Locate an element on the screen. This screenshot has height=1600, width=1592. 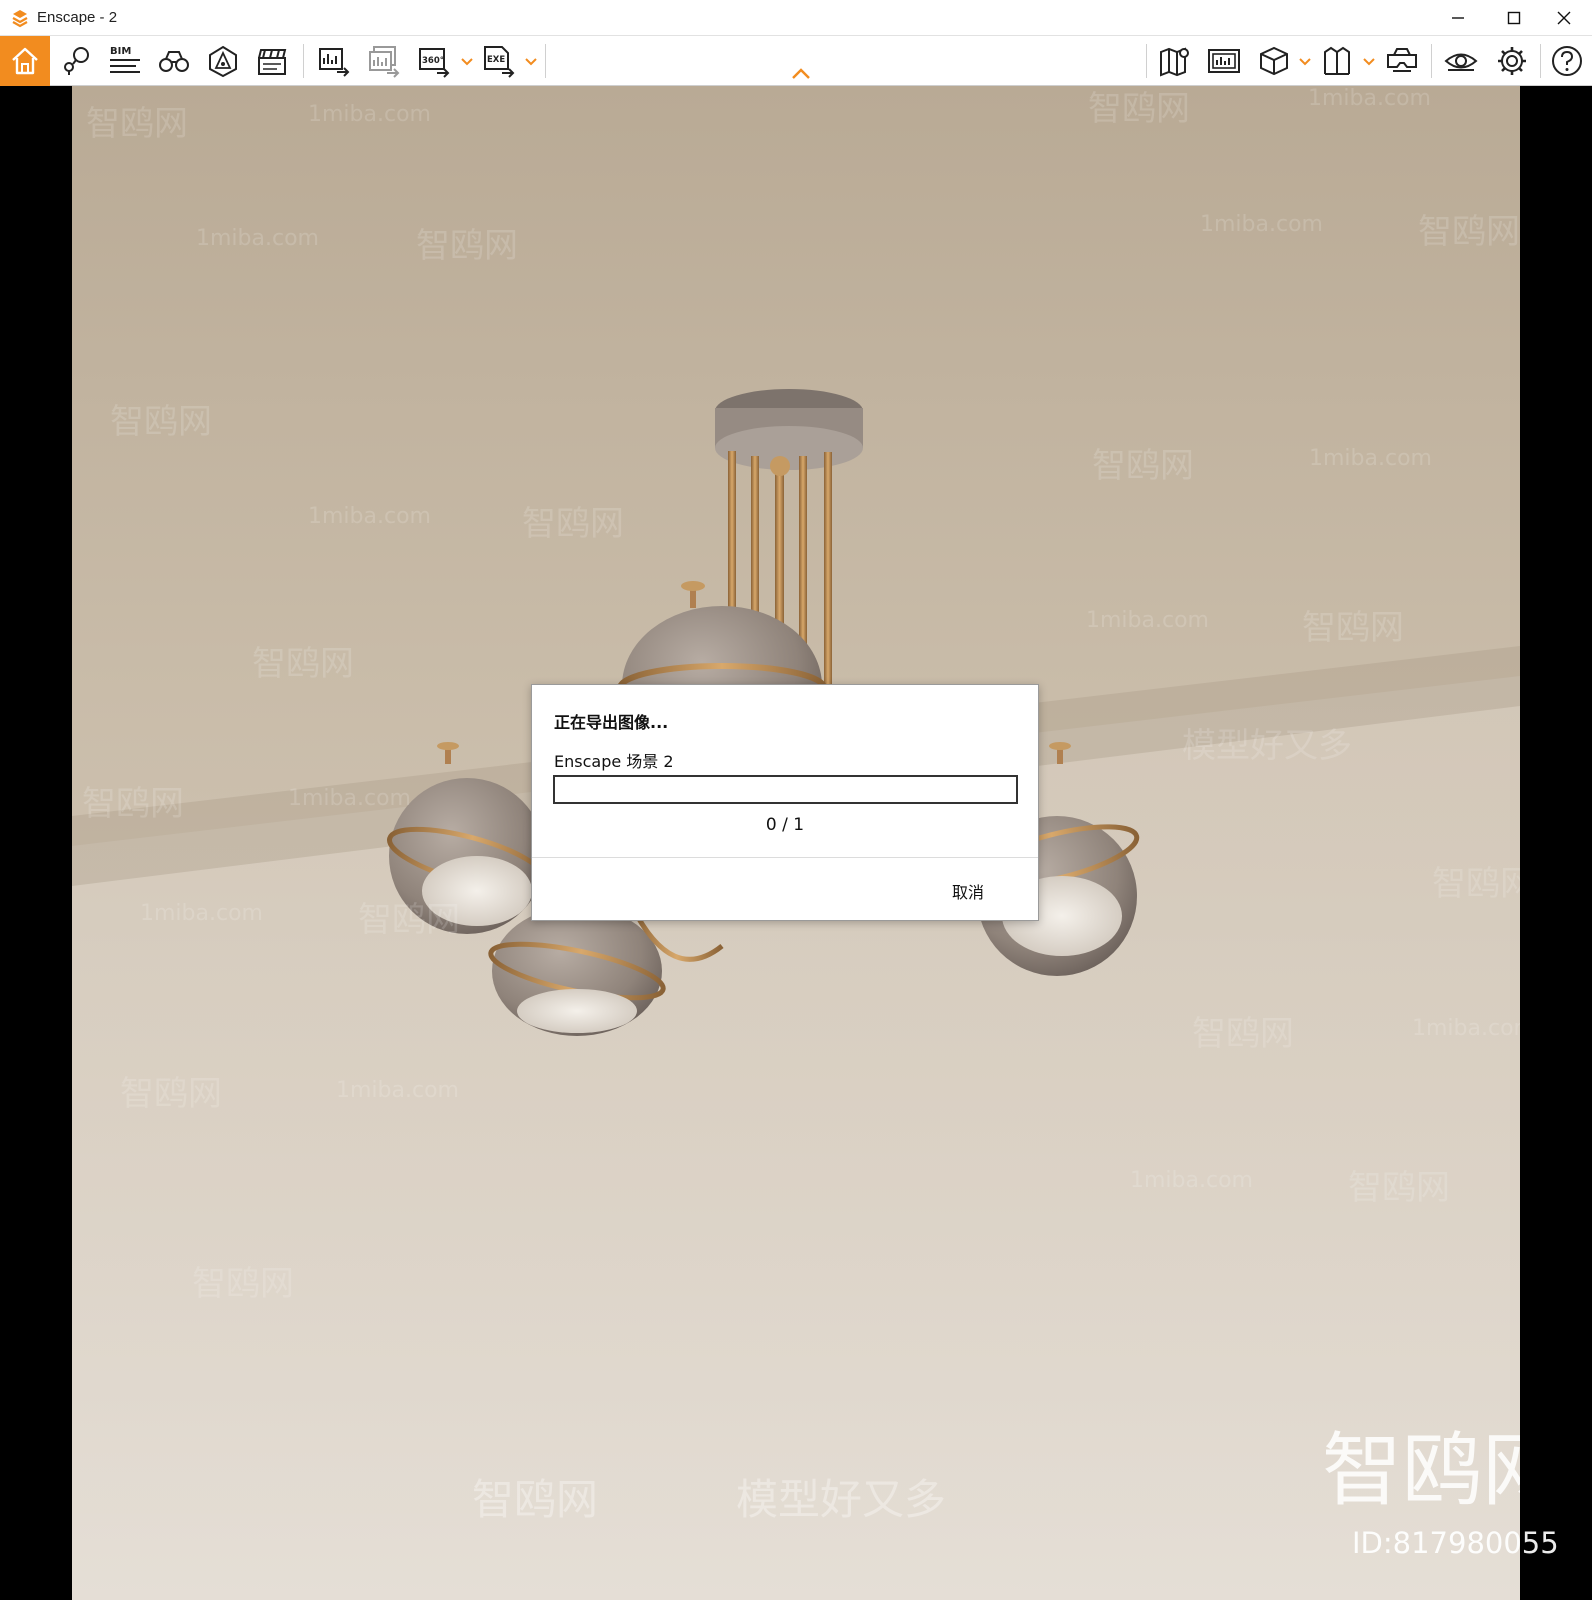
asset-library-icon is located at coordinates (223, 61).